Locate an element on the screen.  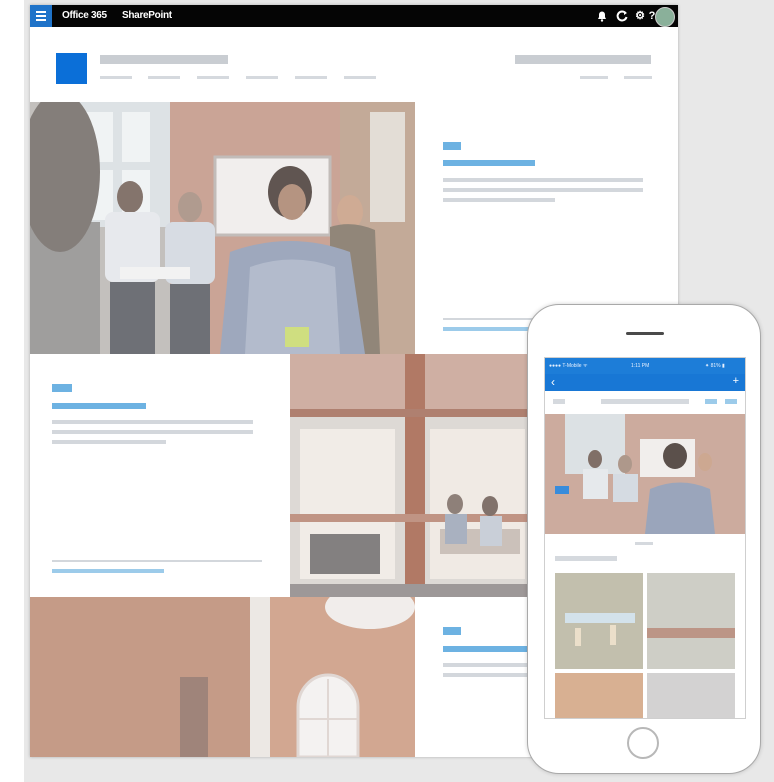
home-button is located at coordinates (643, 743).